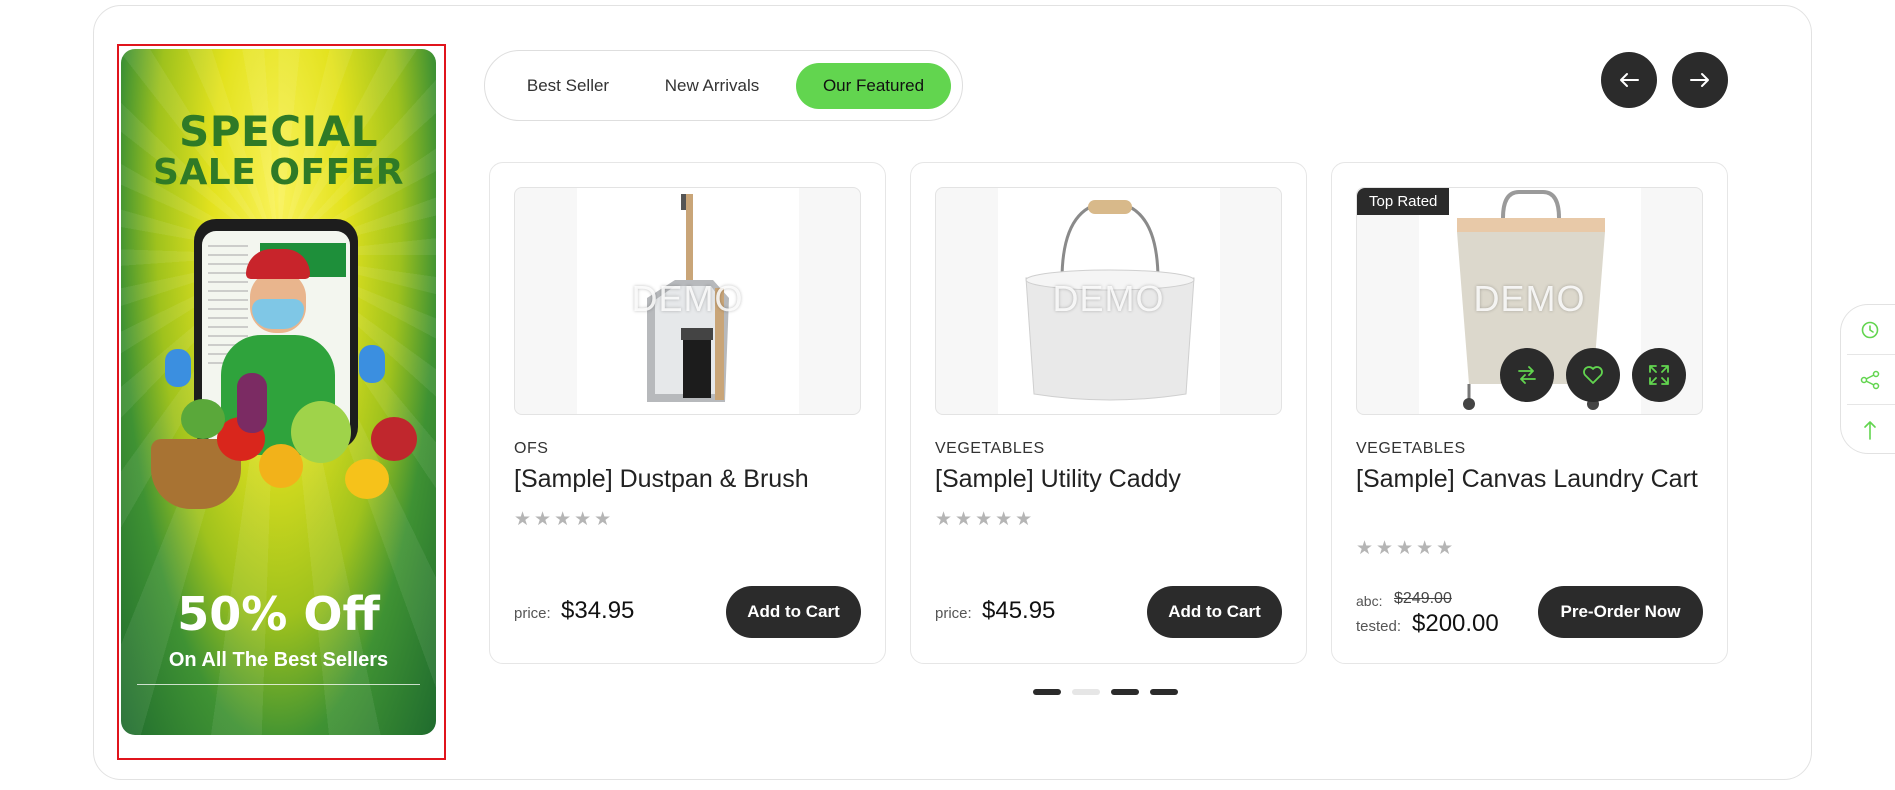  I want to click on arrow-left-icon, so click(1629, 80).